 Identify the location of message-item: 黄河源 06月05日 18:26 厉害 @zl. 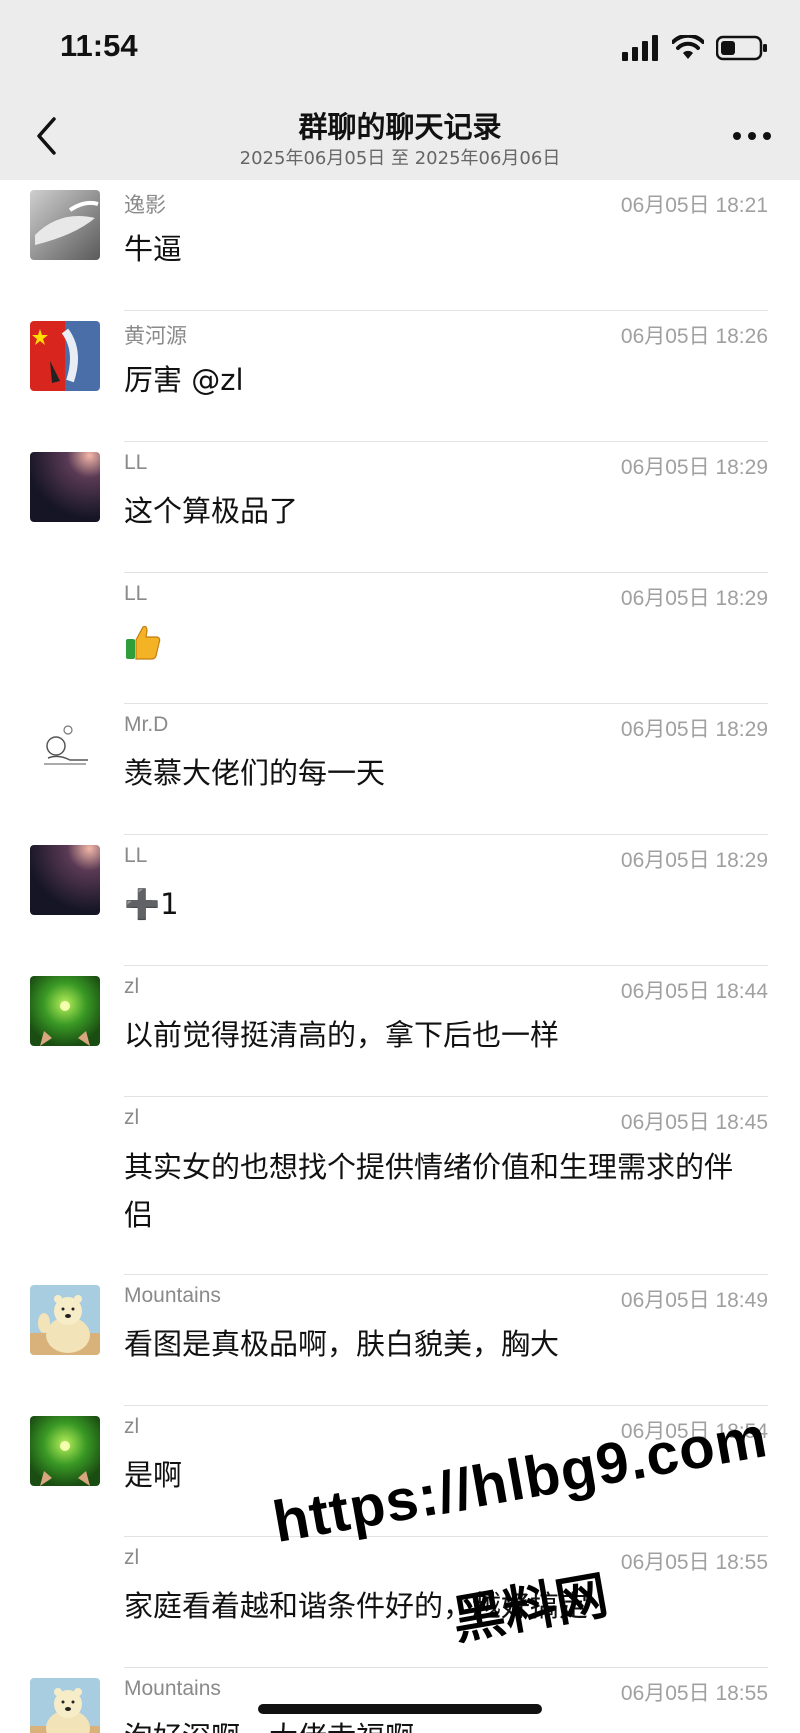
(400, 376).